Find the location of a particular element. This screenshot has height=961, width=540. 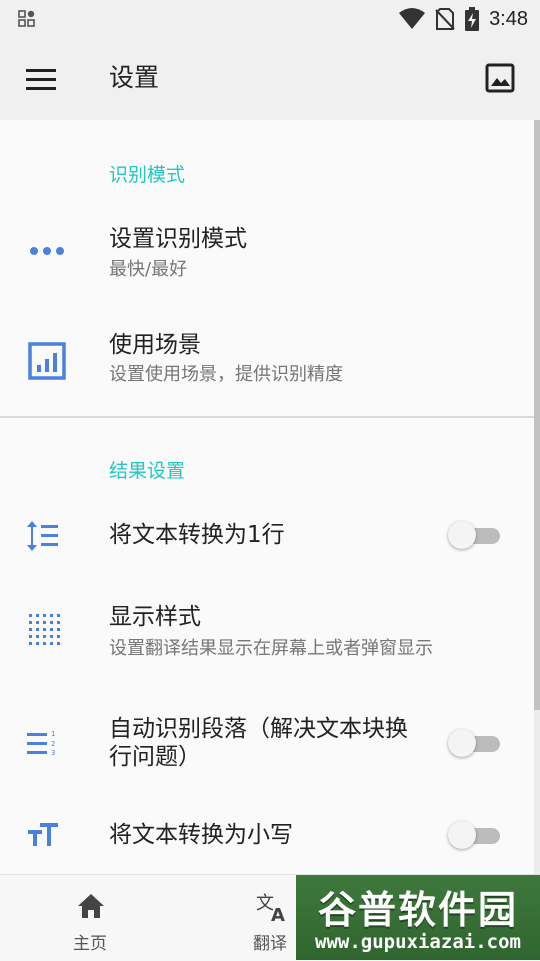

watermark-title: 谷普软件园 is located at coordinates (417, 910).